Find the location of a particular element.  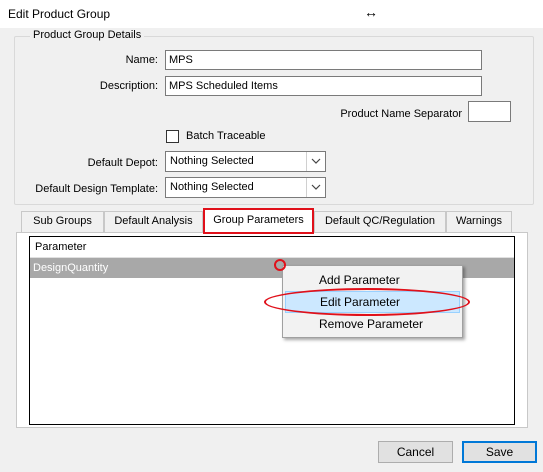

tab-default-qc-regulation: Default QC/Regulation is located at coordinates (380, 221).